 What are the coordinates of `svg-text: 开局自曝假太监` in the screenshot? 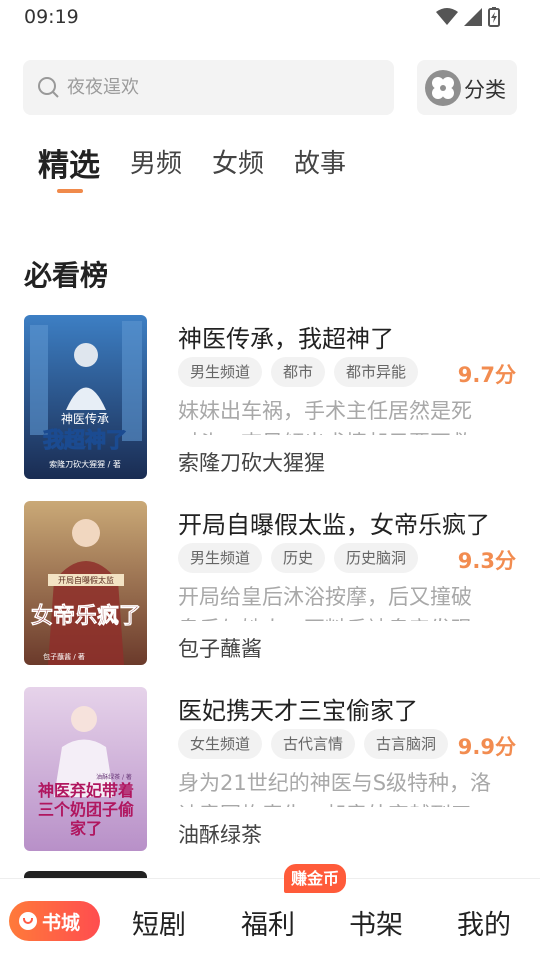 It's located at (86, 580).